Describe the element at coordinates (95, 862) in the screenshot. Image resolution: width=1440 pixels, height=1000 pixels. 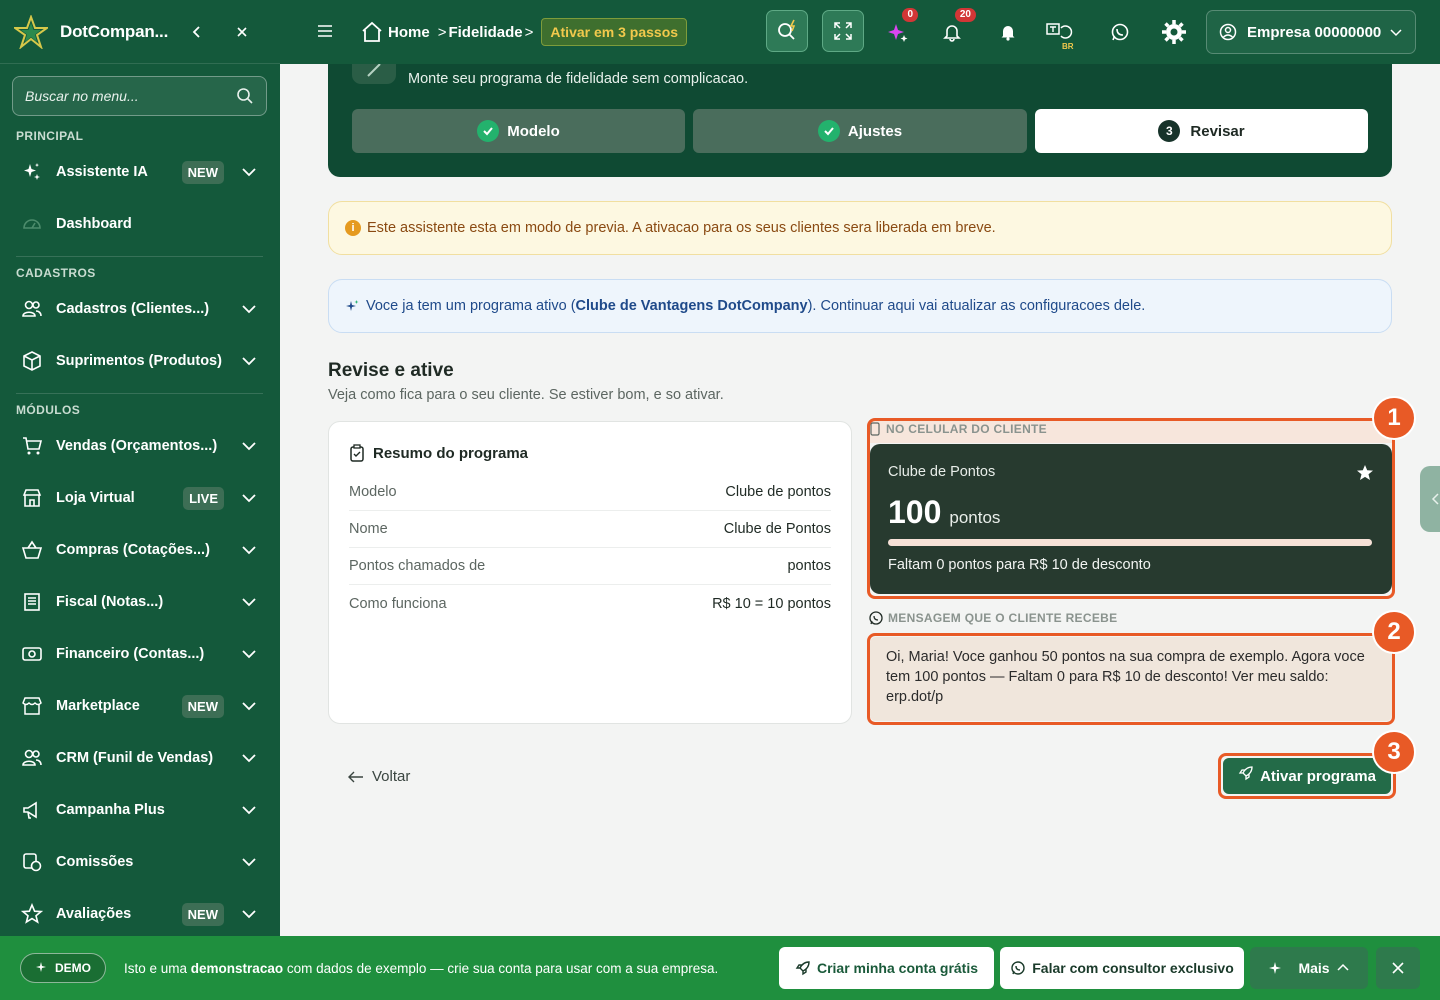
I see `sidebar-item-label: Comissões` at that location.